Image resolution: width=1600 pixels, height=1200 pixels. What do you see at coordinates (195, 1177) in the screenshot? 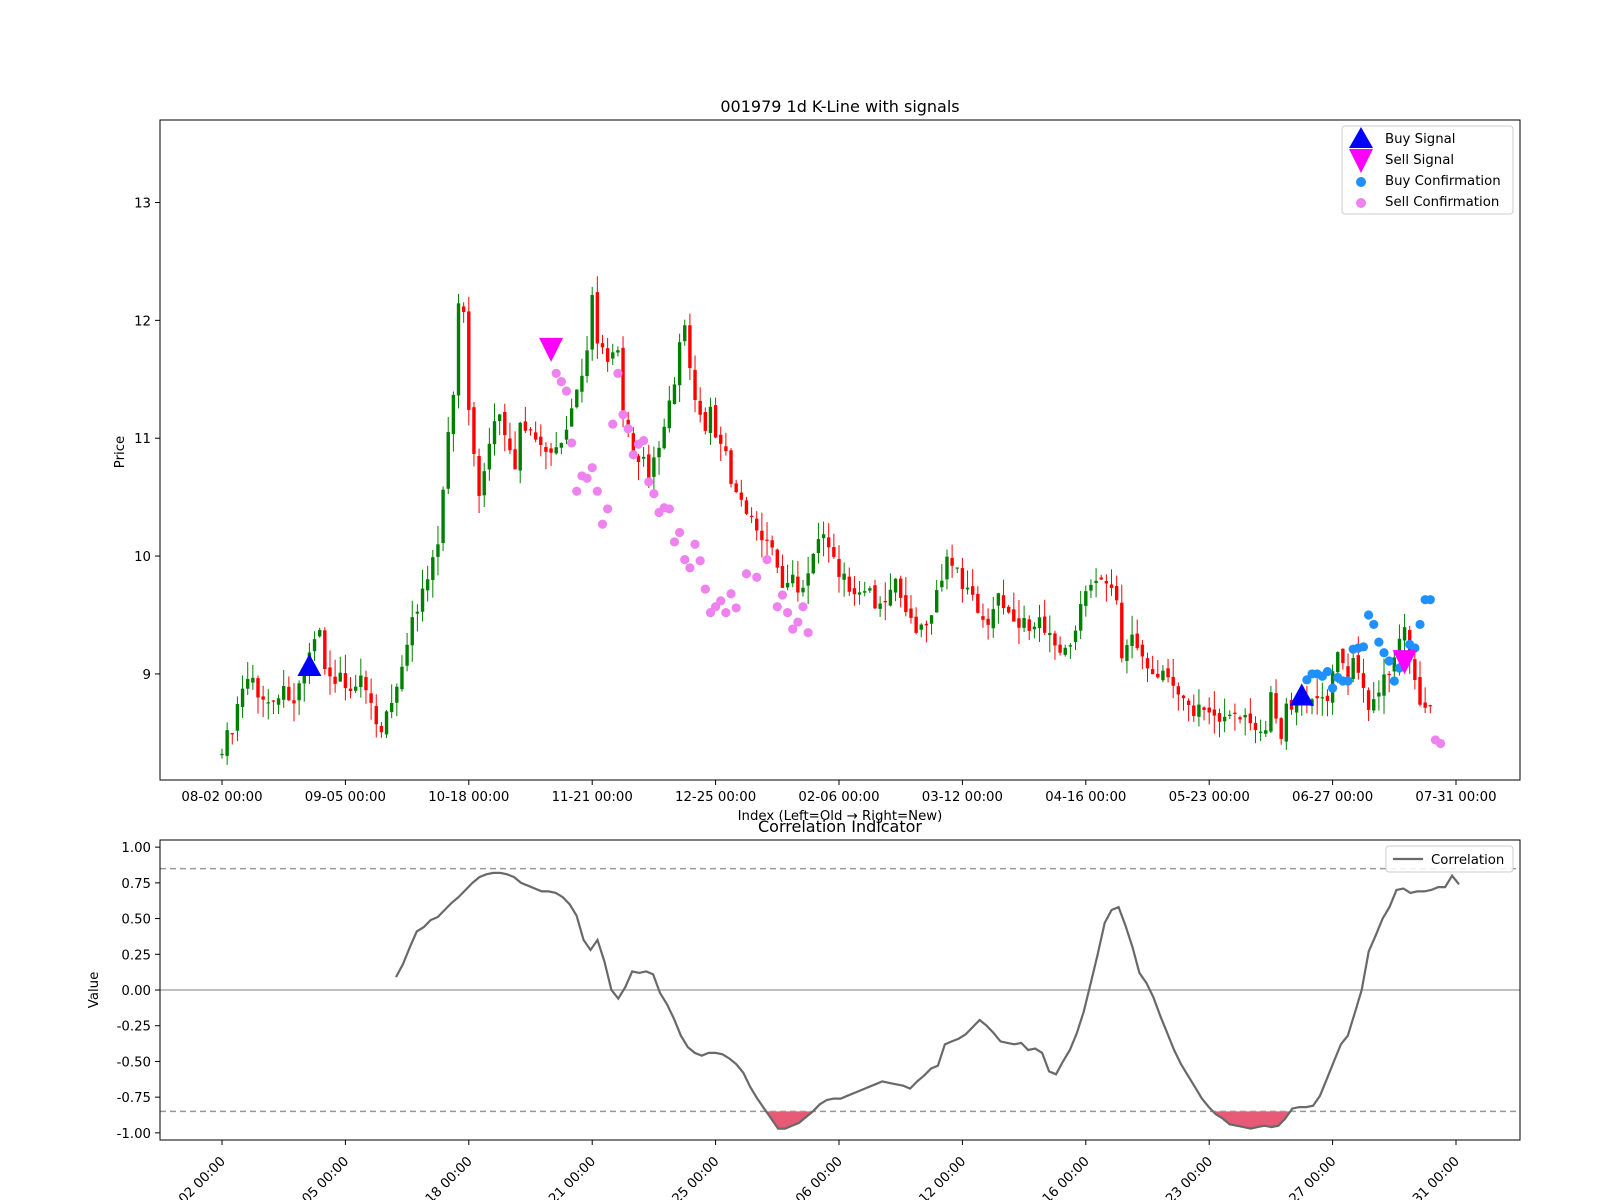
I see `correlation-xtick-label: 08-02 00:00` at bounding box center [195, 1177].